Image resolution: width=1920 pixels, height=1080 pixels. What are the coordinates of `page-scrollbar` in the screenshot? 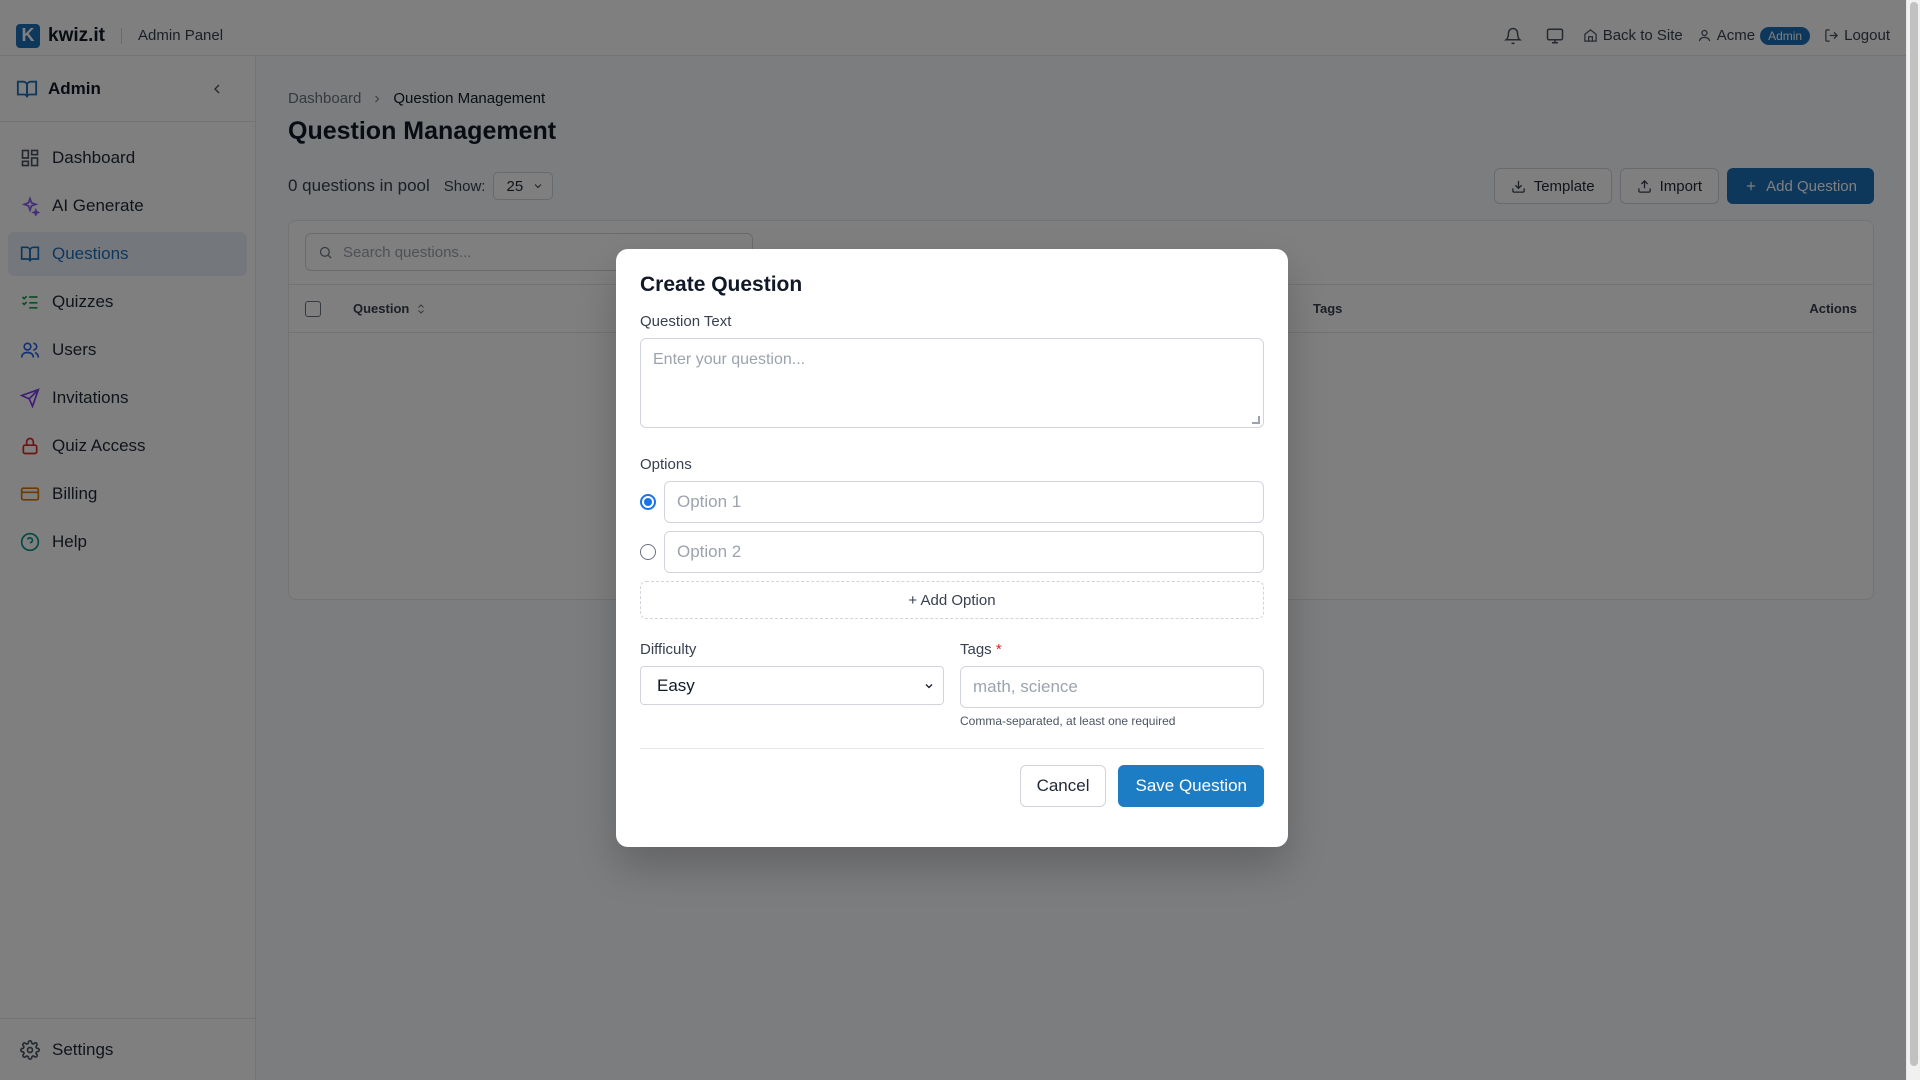 It's located at (1913, 540).